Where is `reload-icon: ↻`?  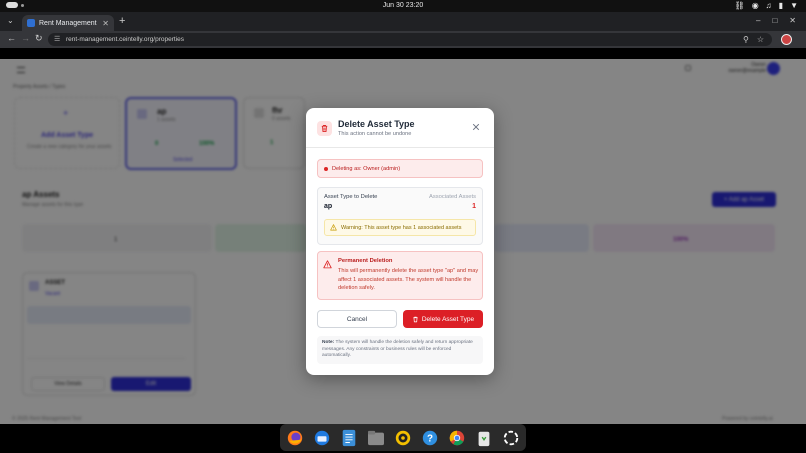
reload-icon: ↻ is located at coordinates (39, 38).